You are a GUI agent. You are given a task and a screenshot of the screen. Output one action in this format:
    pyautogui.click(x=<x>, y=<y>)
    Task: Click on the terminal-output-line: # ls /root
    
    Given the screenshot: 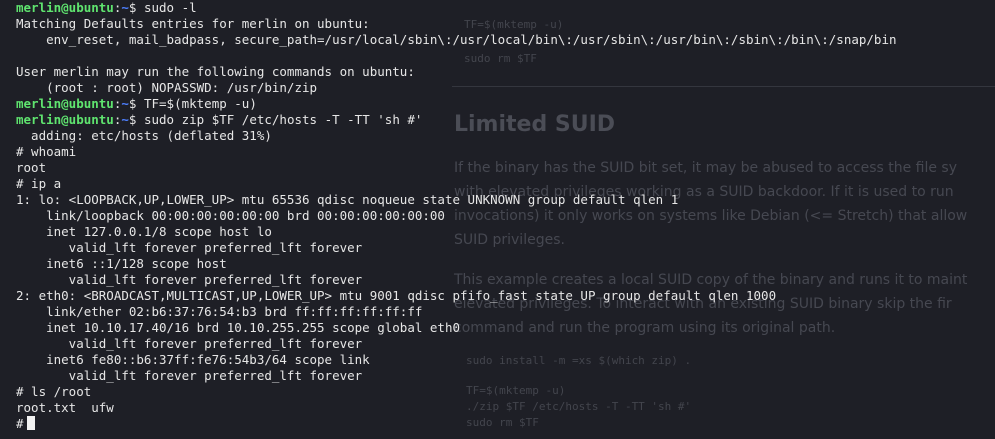 What is the action you would take?
    pyautogui.click(x=505, y=392)
    